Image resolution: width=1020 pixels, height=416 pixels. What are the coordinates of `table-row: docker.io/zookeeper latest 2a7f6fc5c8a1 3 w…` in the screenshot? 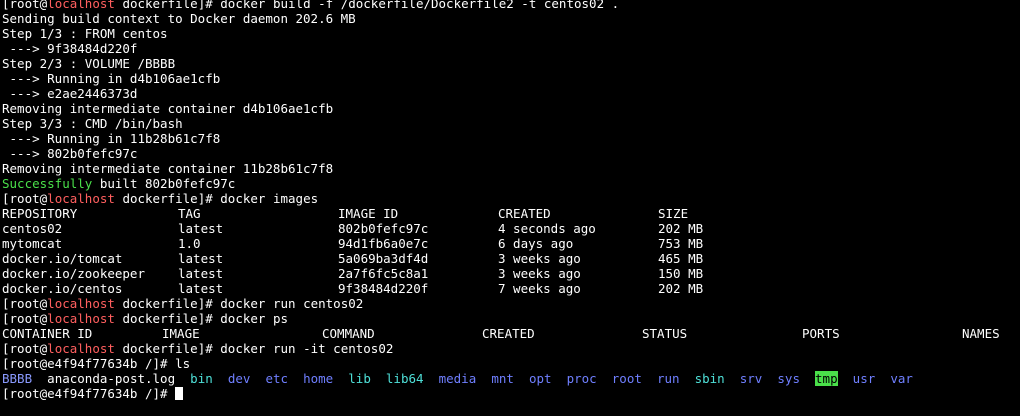 It's located at (511, 273).